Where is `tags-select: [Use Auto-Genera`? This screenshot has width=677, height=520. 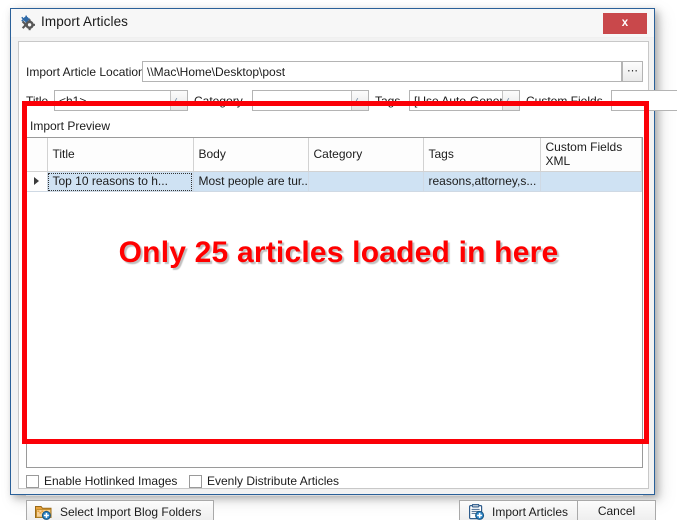
tags-select: [Use Auto-Genera is located at coordinates (464, 100).